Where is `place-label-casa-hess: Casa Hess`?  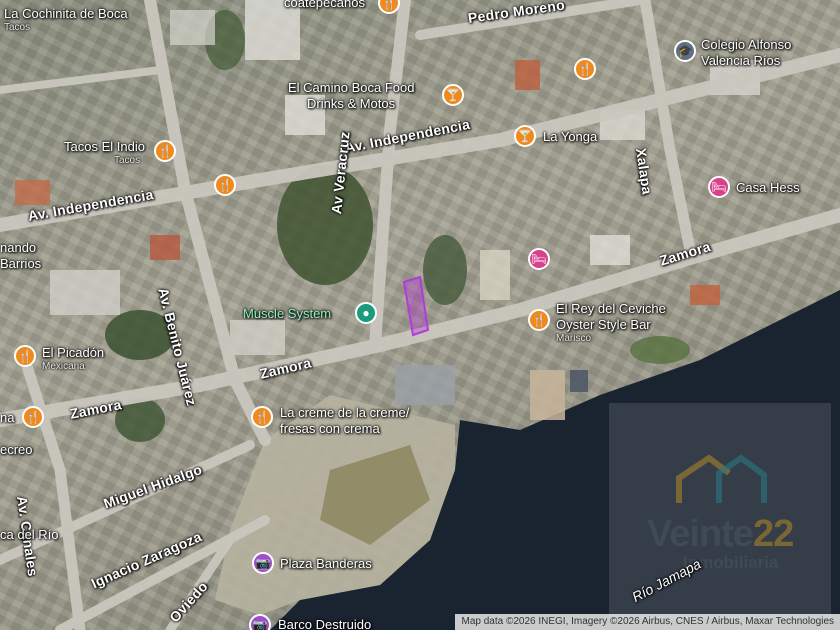
place-label-casa-hess: Casa Hess is located at coordinates (768, 187).